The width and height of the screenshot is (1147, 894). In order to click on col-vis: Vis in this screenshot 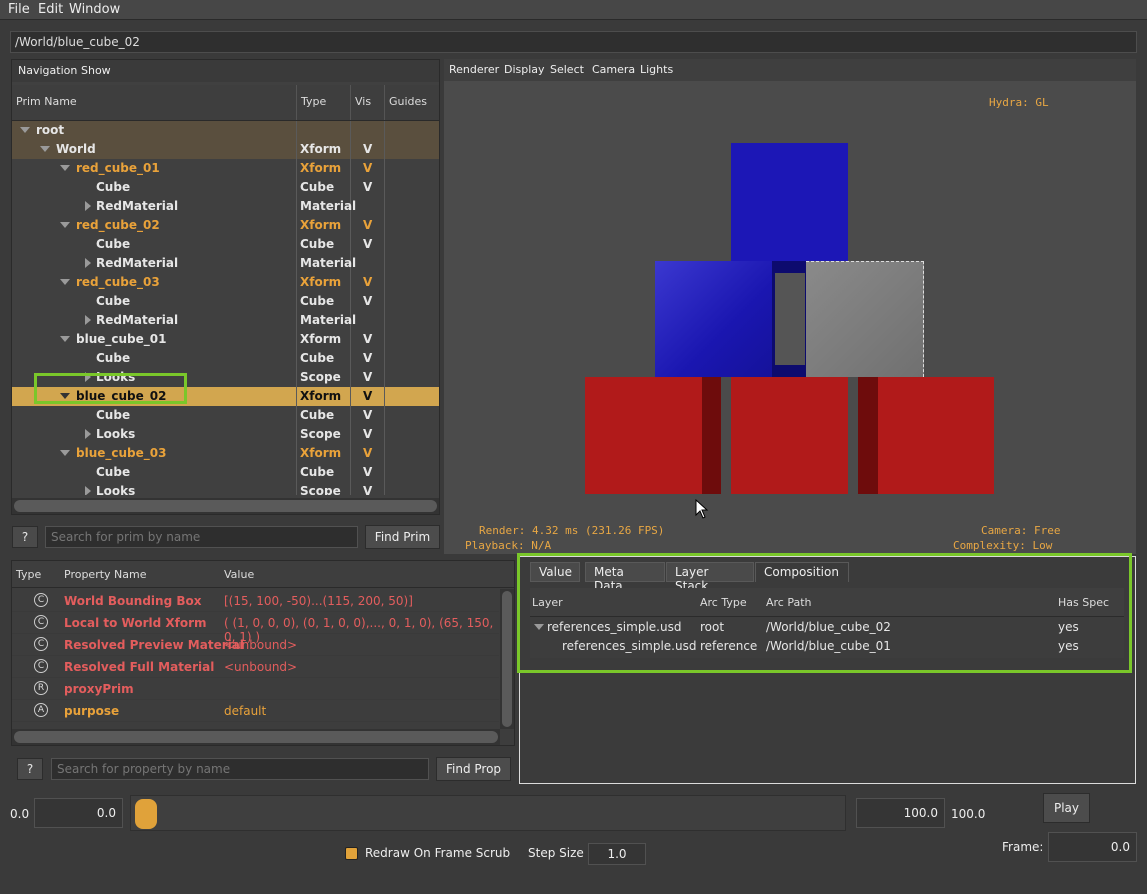, I will do `click(363, 101)`.